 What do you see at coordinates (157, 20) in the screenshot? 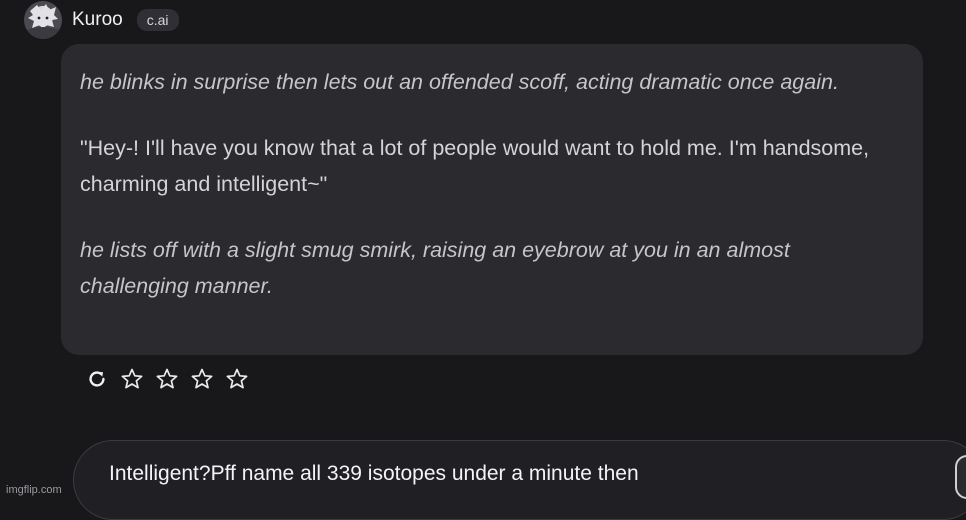
I see `character-badge: c.ai` at bounding box center [157, 20].